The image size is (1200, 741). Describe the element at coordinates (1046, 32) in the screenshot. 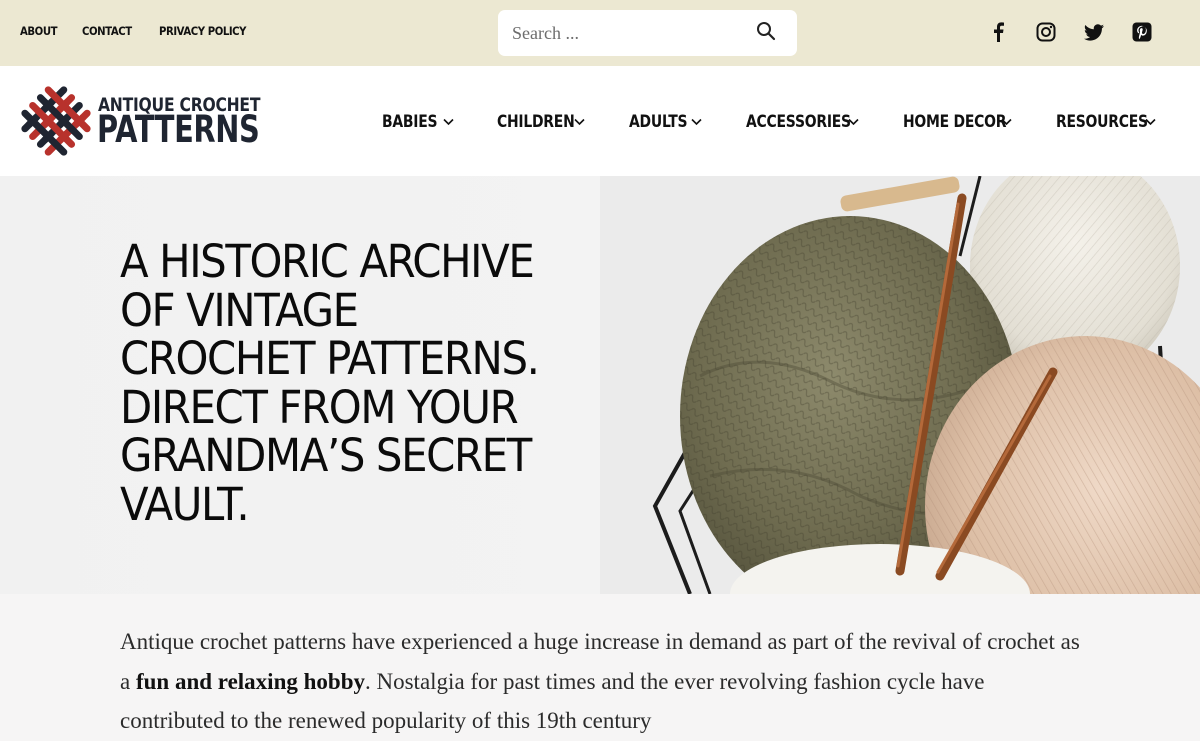

I see `instagram-icon` at that location.